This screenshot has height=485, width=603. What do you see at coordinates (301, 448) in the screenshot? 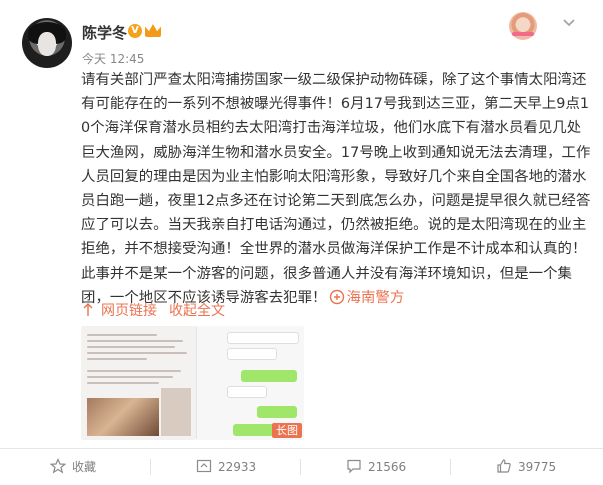
I see `action-bar-divider` at bounding box center [301, 448].